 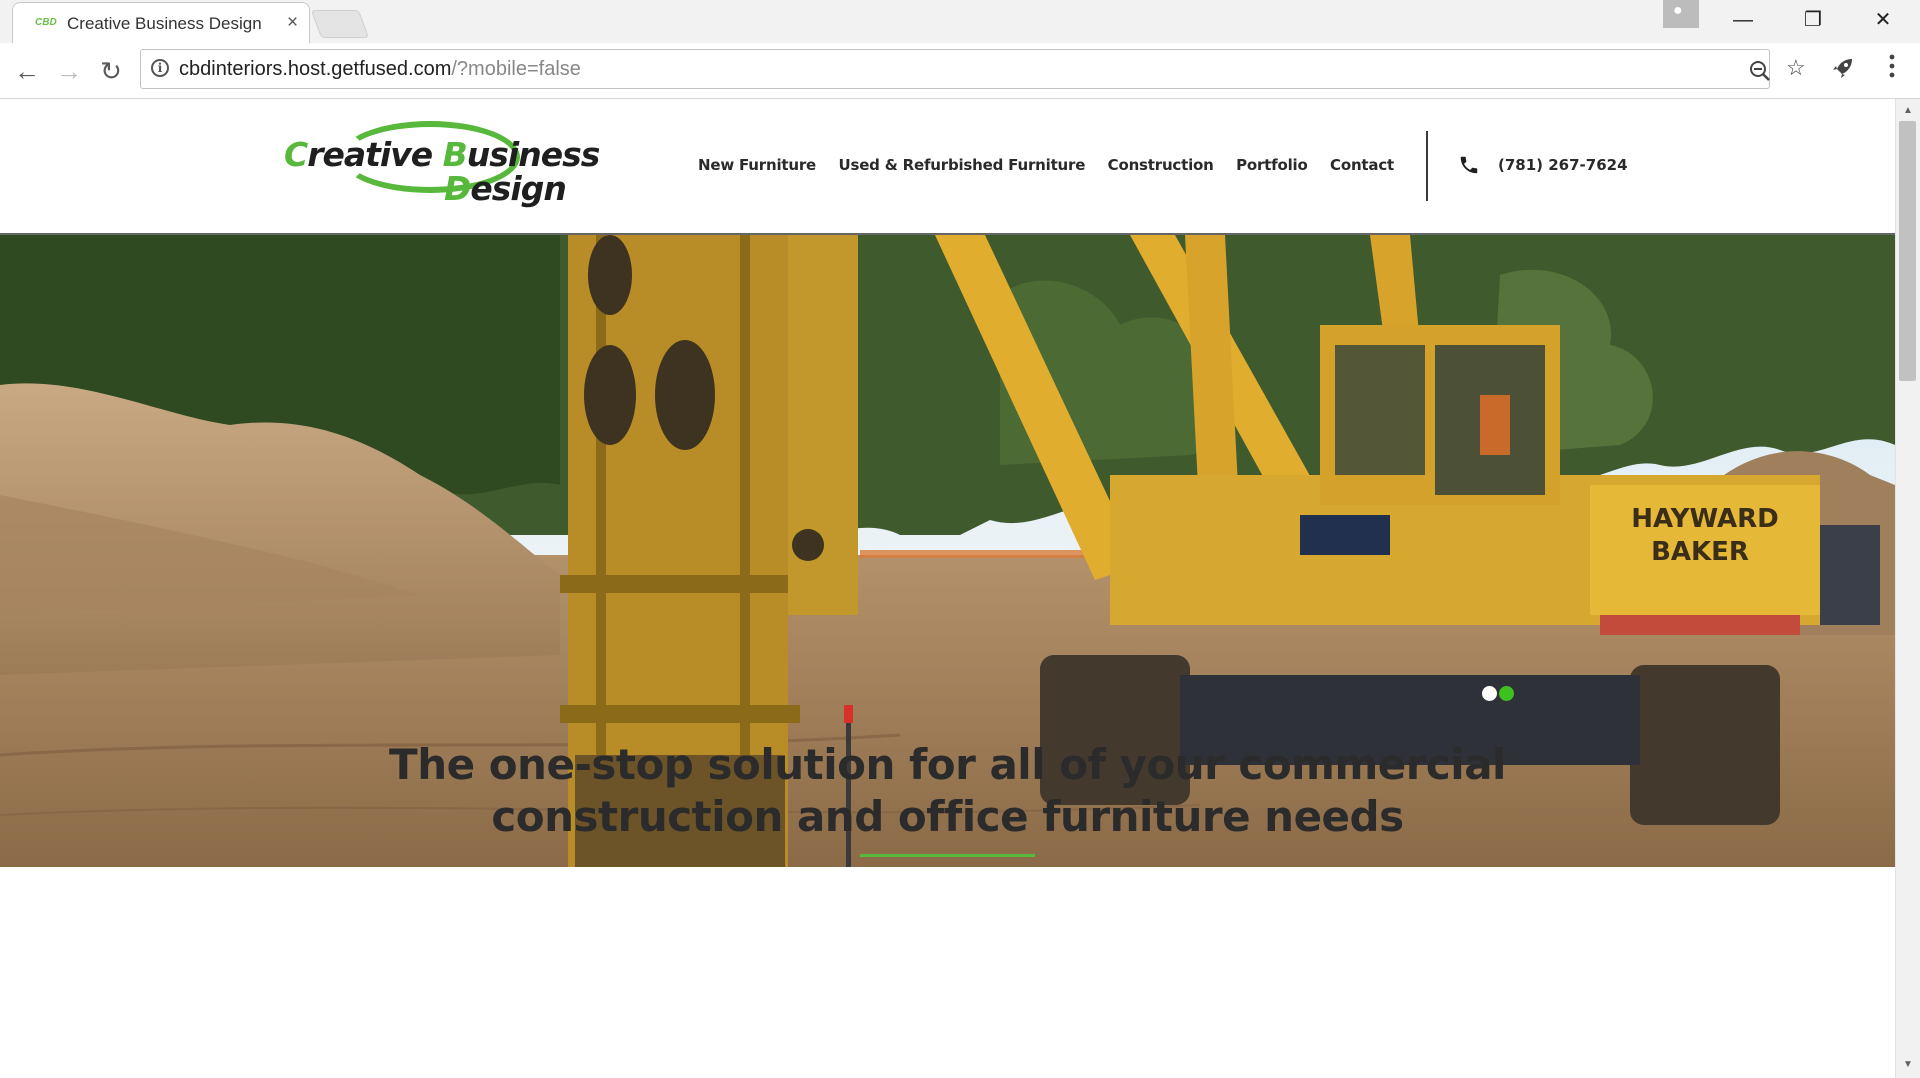 I want to click on reload-icon: ↻, so click(x=111, y=71).